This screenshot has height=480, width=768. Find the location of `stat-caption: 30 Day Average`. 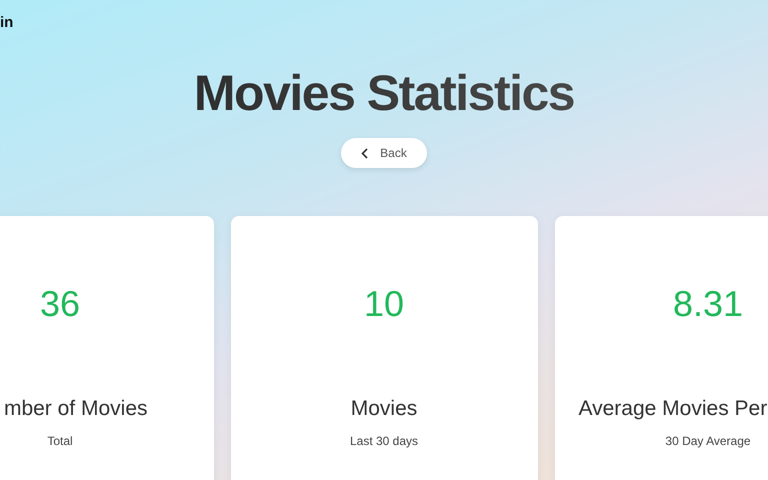

stat-caption: 30 Day Average is located at coordinates (708, 441).